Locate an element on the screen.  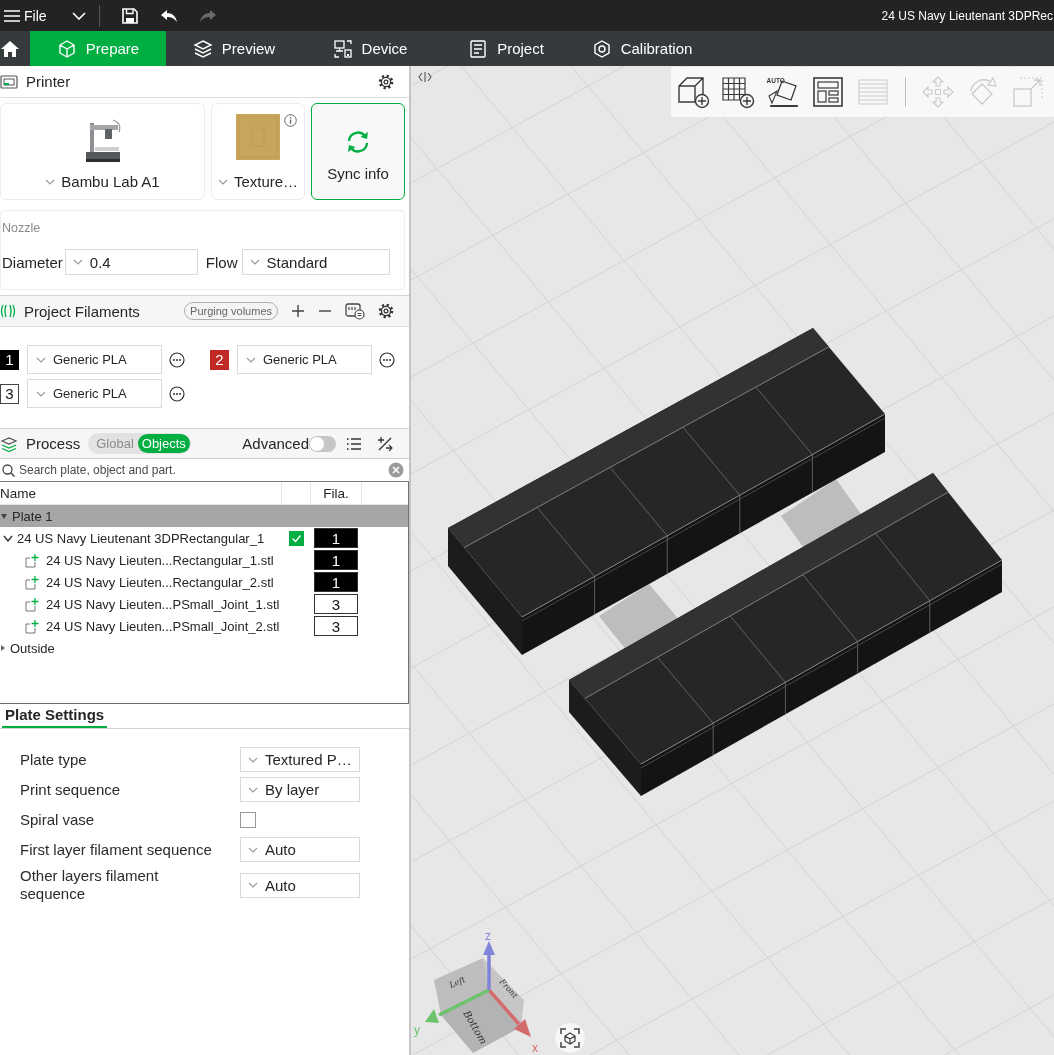
column-header: Fila. is located at coordinates (336, 493).